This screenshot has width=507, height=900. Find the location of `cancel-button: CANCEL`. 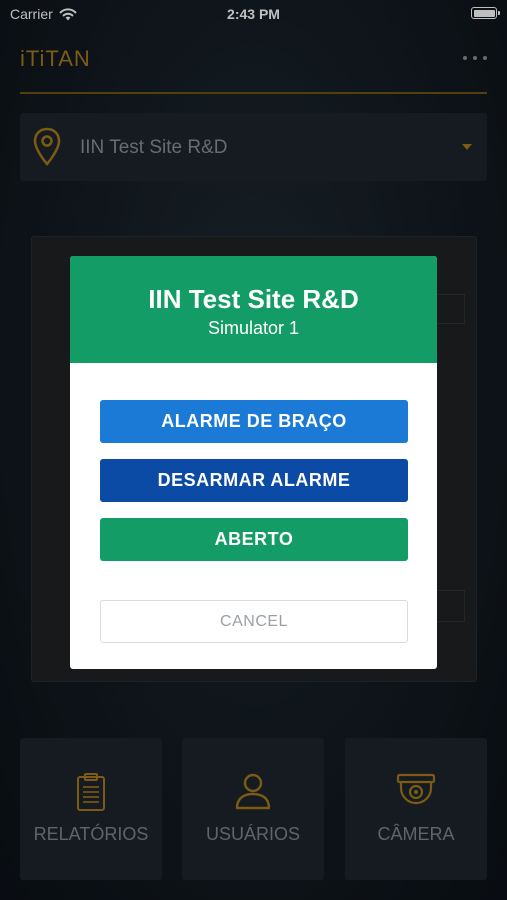

cancel-button: CANCEL is located at coordinates (254, 621).